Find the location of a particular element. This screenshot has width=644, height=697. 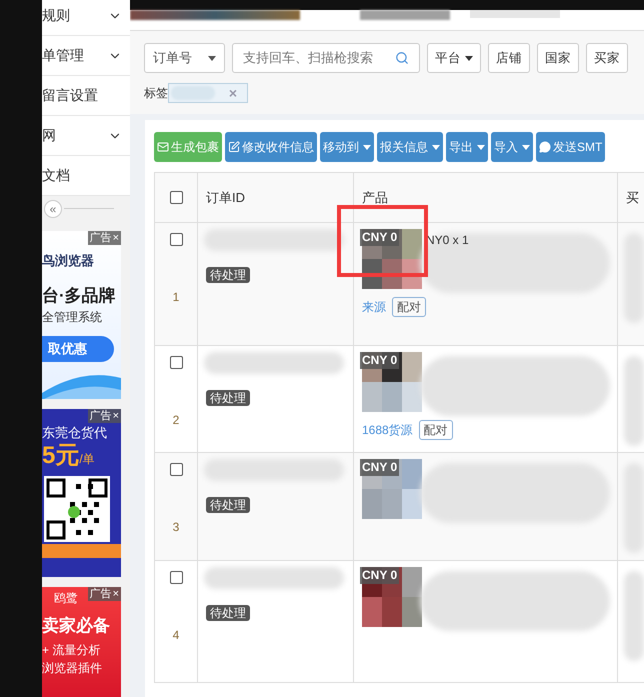

ad-text: 全管理系统 is located at coordinates (72, 317).